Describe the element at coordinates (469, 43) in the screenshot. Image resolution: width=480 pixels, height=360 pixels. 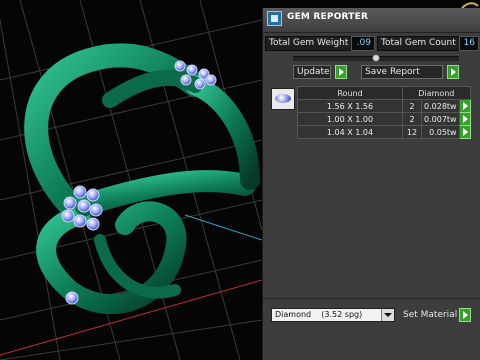
I see `total-gem-count-value: 16` at that location.